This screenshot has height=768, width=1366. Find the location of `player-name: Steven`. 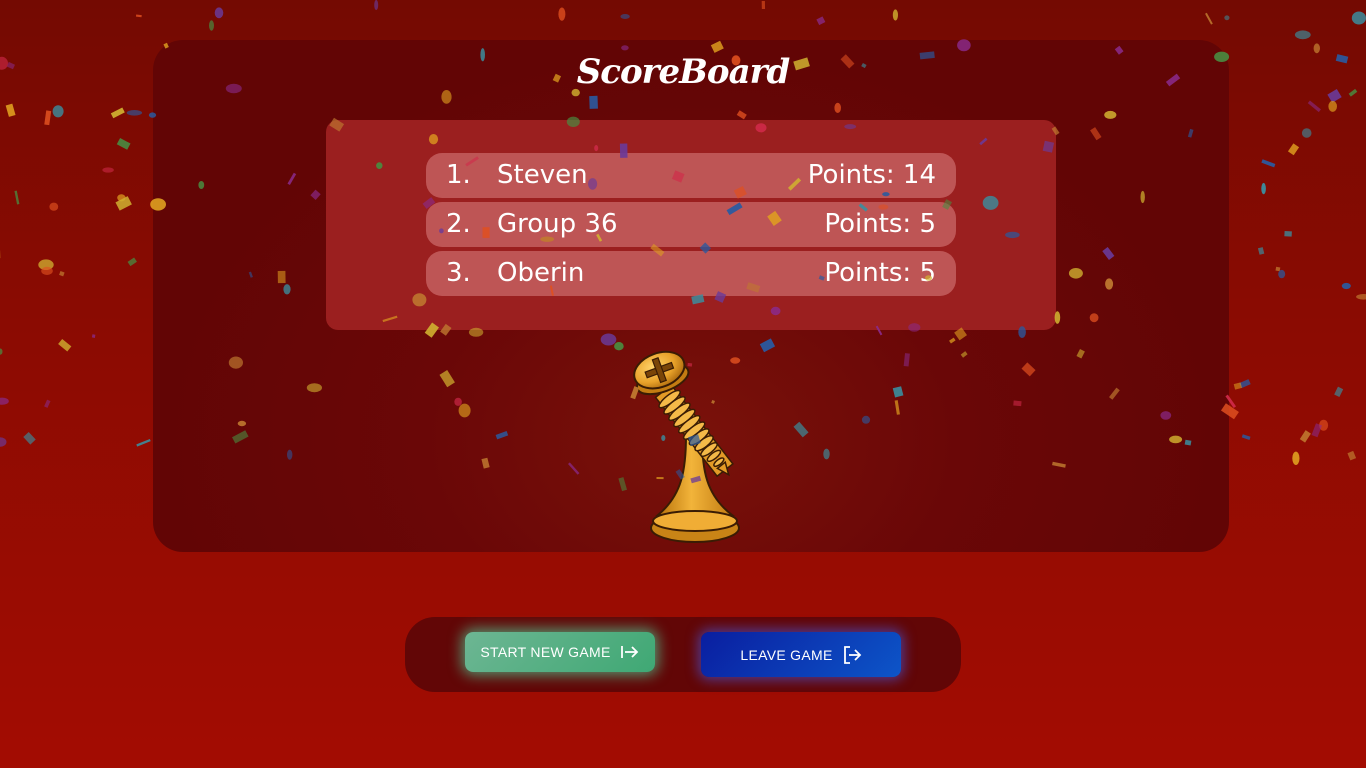

player-name: Steven is located at coordinates (542, 175).